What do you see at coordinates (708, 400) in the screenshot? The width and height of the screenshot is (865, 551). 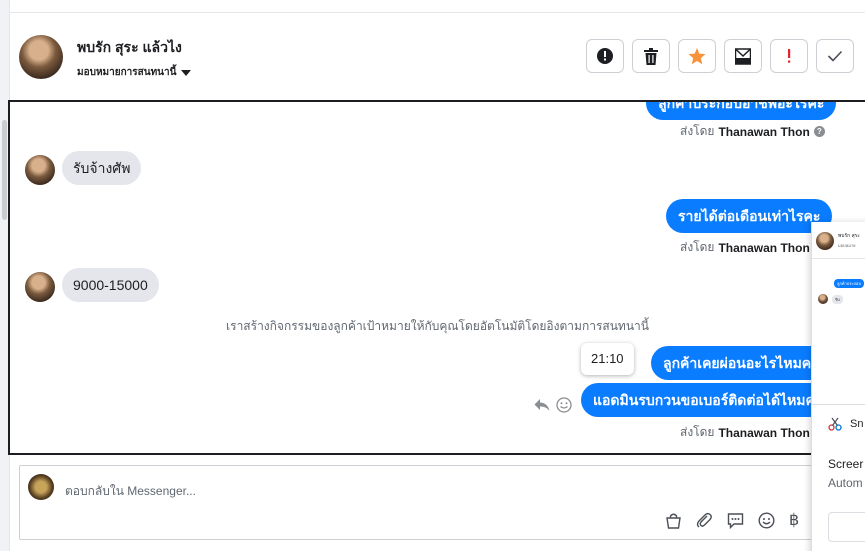 I see `outgoing-message: แอดมินรบกวนขอเบอร์ติดต่อได้ไหมคะ` at bounding box center [708, 400].